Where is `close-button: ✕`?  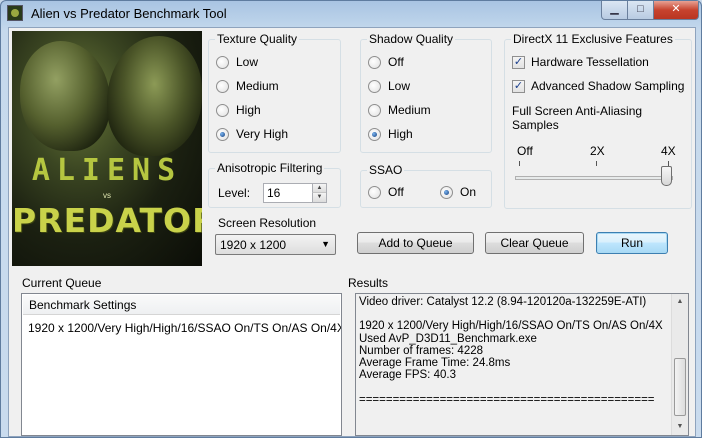 close-button: ✕ is located at coordinates (676, 10).